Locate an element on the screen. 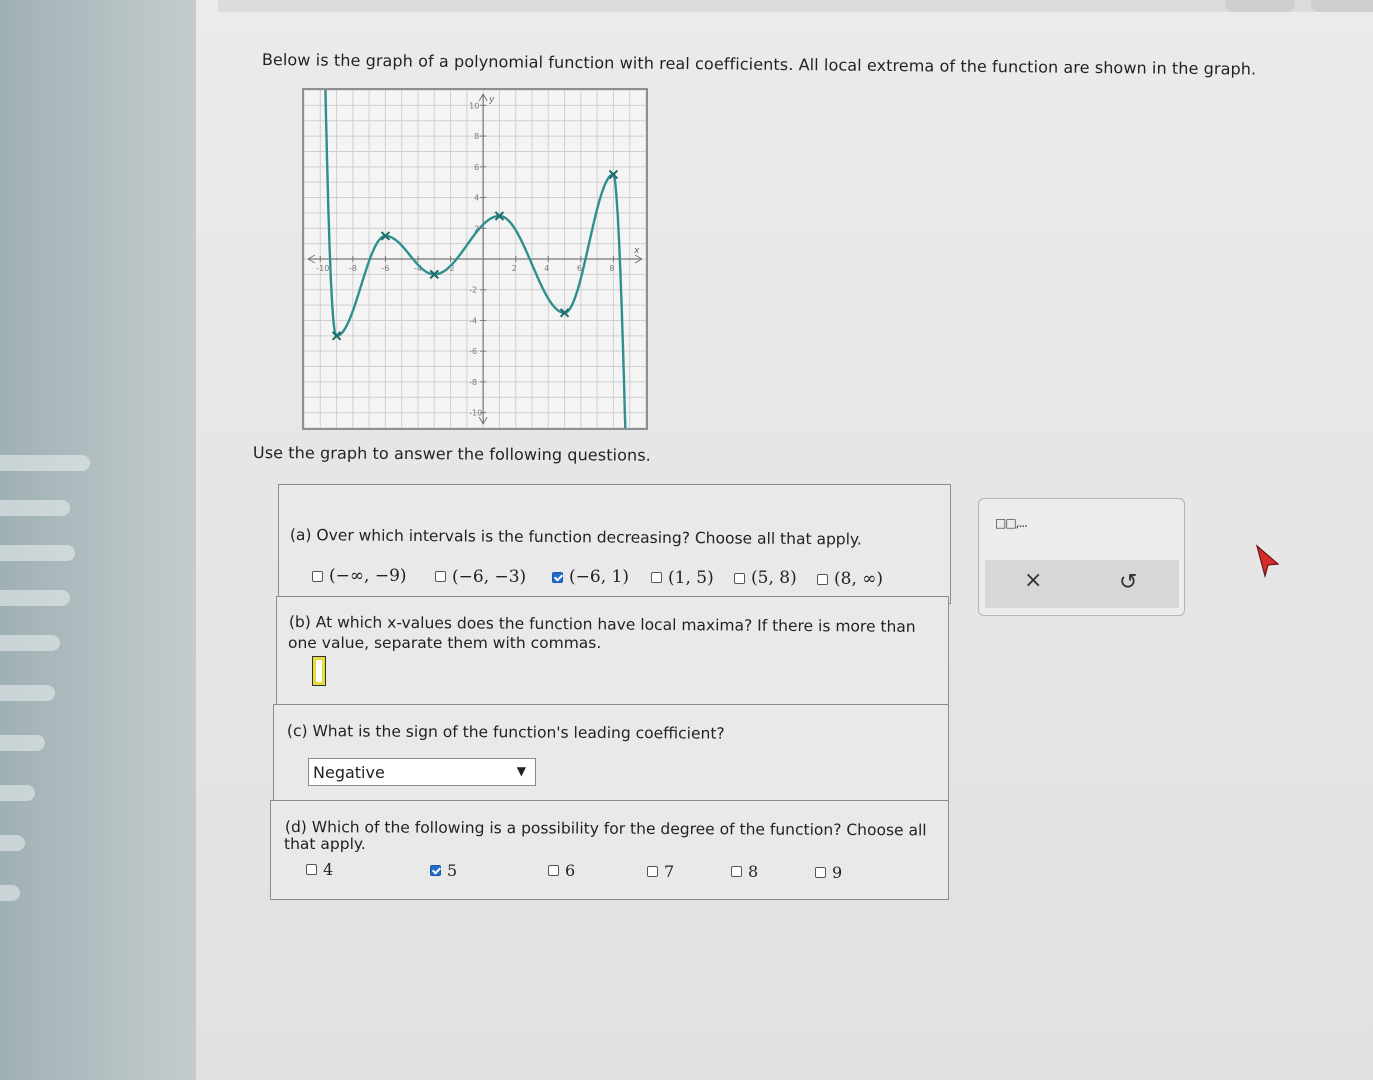  x-tick-label: 6 is located at coordinates (579, 268).